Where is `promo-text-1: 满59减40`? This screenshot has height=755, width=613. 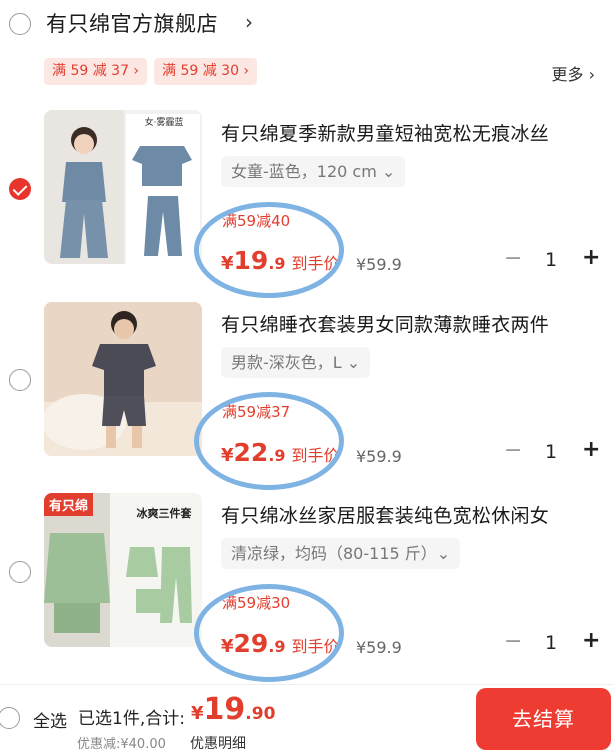
promo-text-1: 满59减40 is located at coordinates (256, 221).